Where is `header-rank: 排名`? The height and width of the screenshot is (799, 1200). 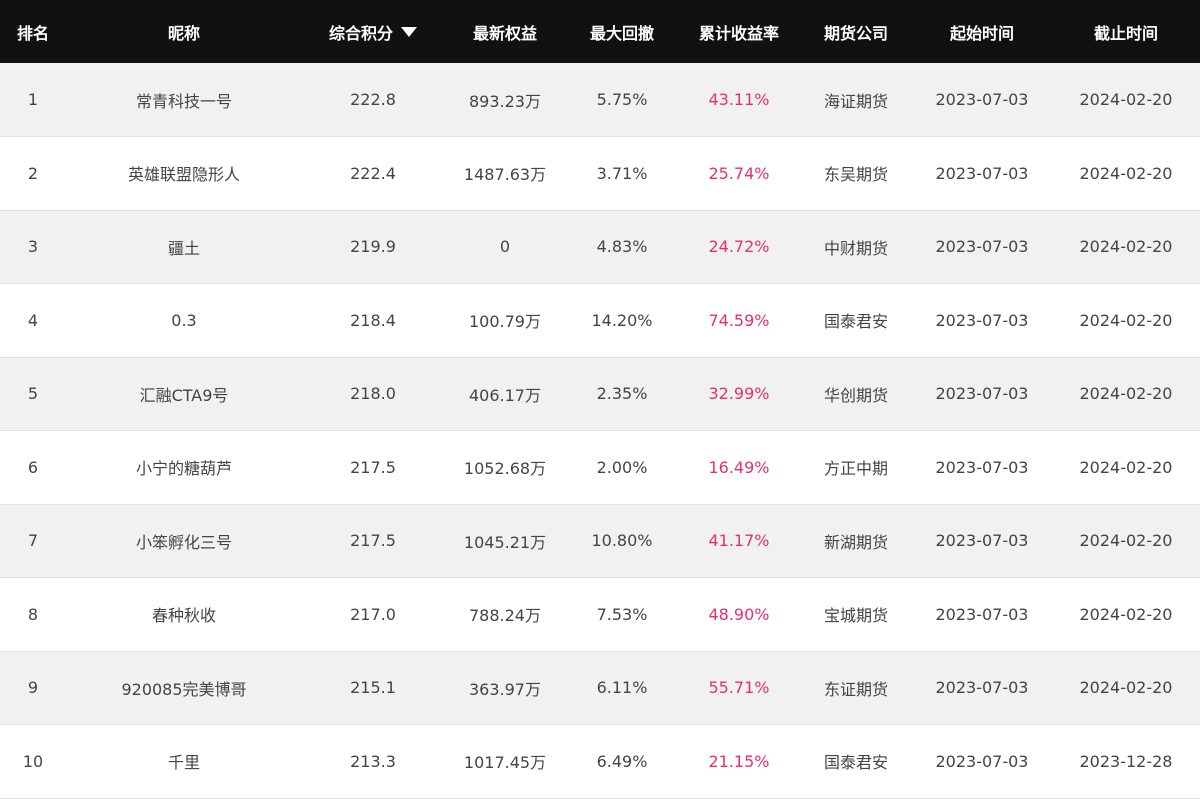
header-rank: 排名 is located at coordinates (32, 33).